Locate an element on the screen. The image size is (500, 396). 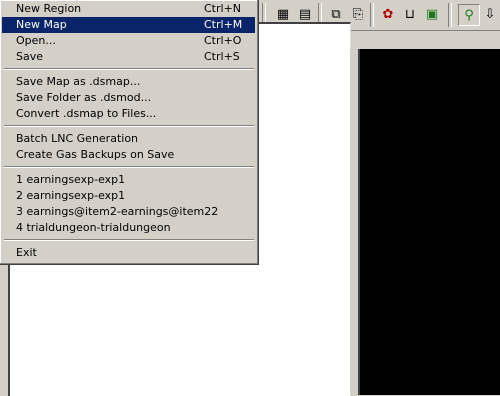
settings-icon: ✿ is located at coordinates (388, 14).